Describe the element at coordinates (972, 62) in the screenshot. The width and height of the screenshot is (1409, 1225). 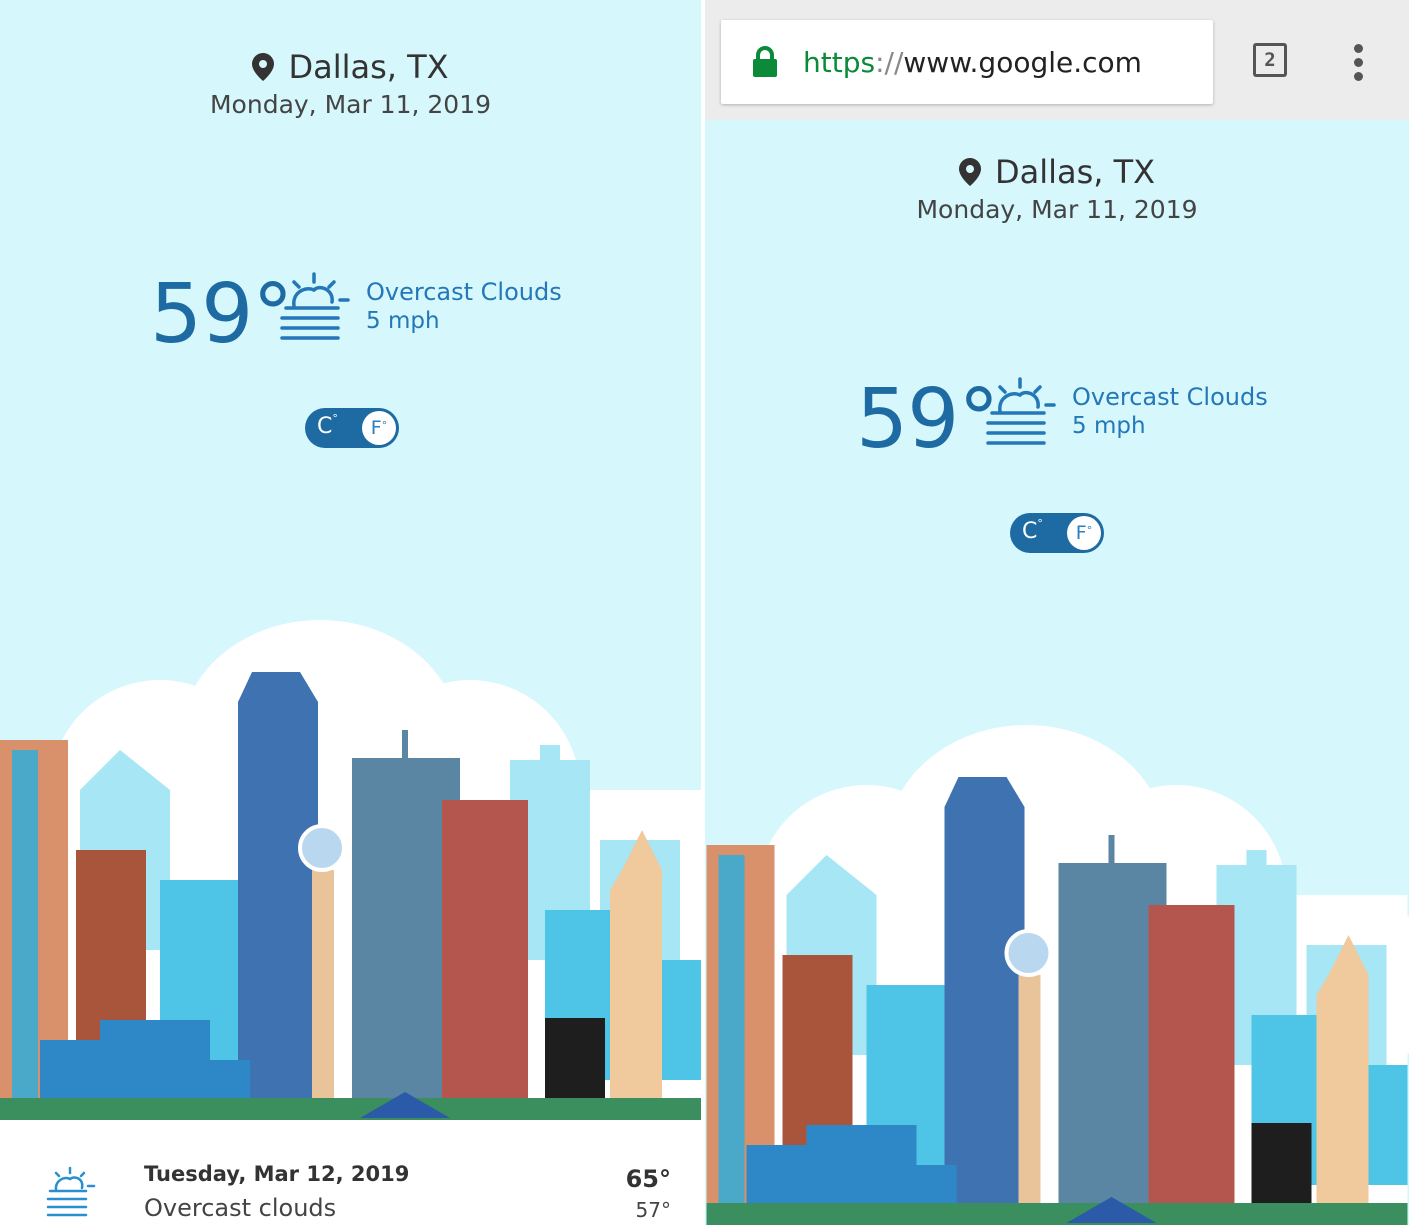
I see `url-text: https://www.google.com` at that location.